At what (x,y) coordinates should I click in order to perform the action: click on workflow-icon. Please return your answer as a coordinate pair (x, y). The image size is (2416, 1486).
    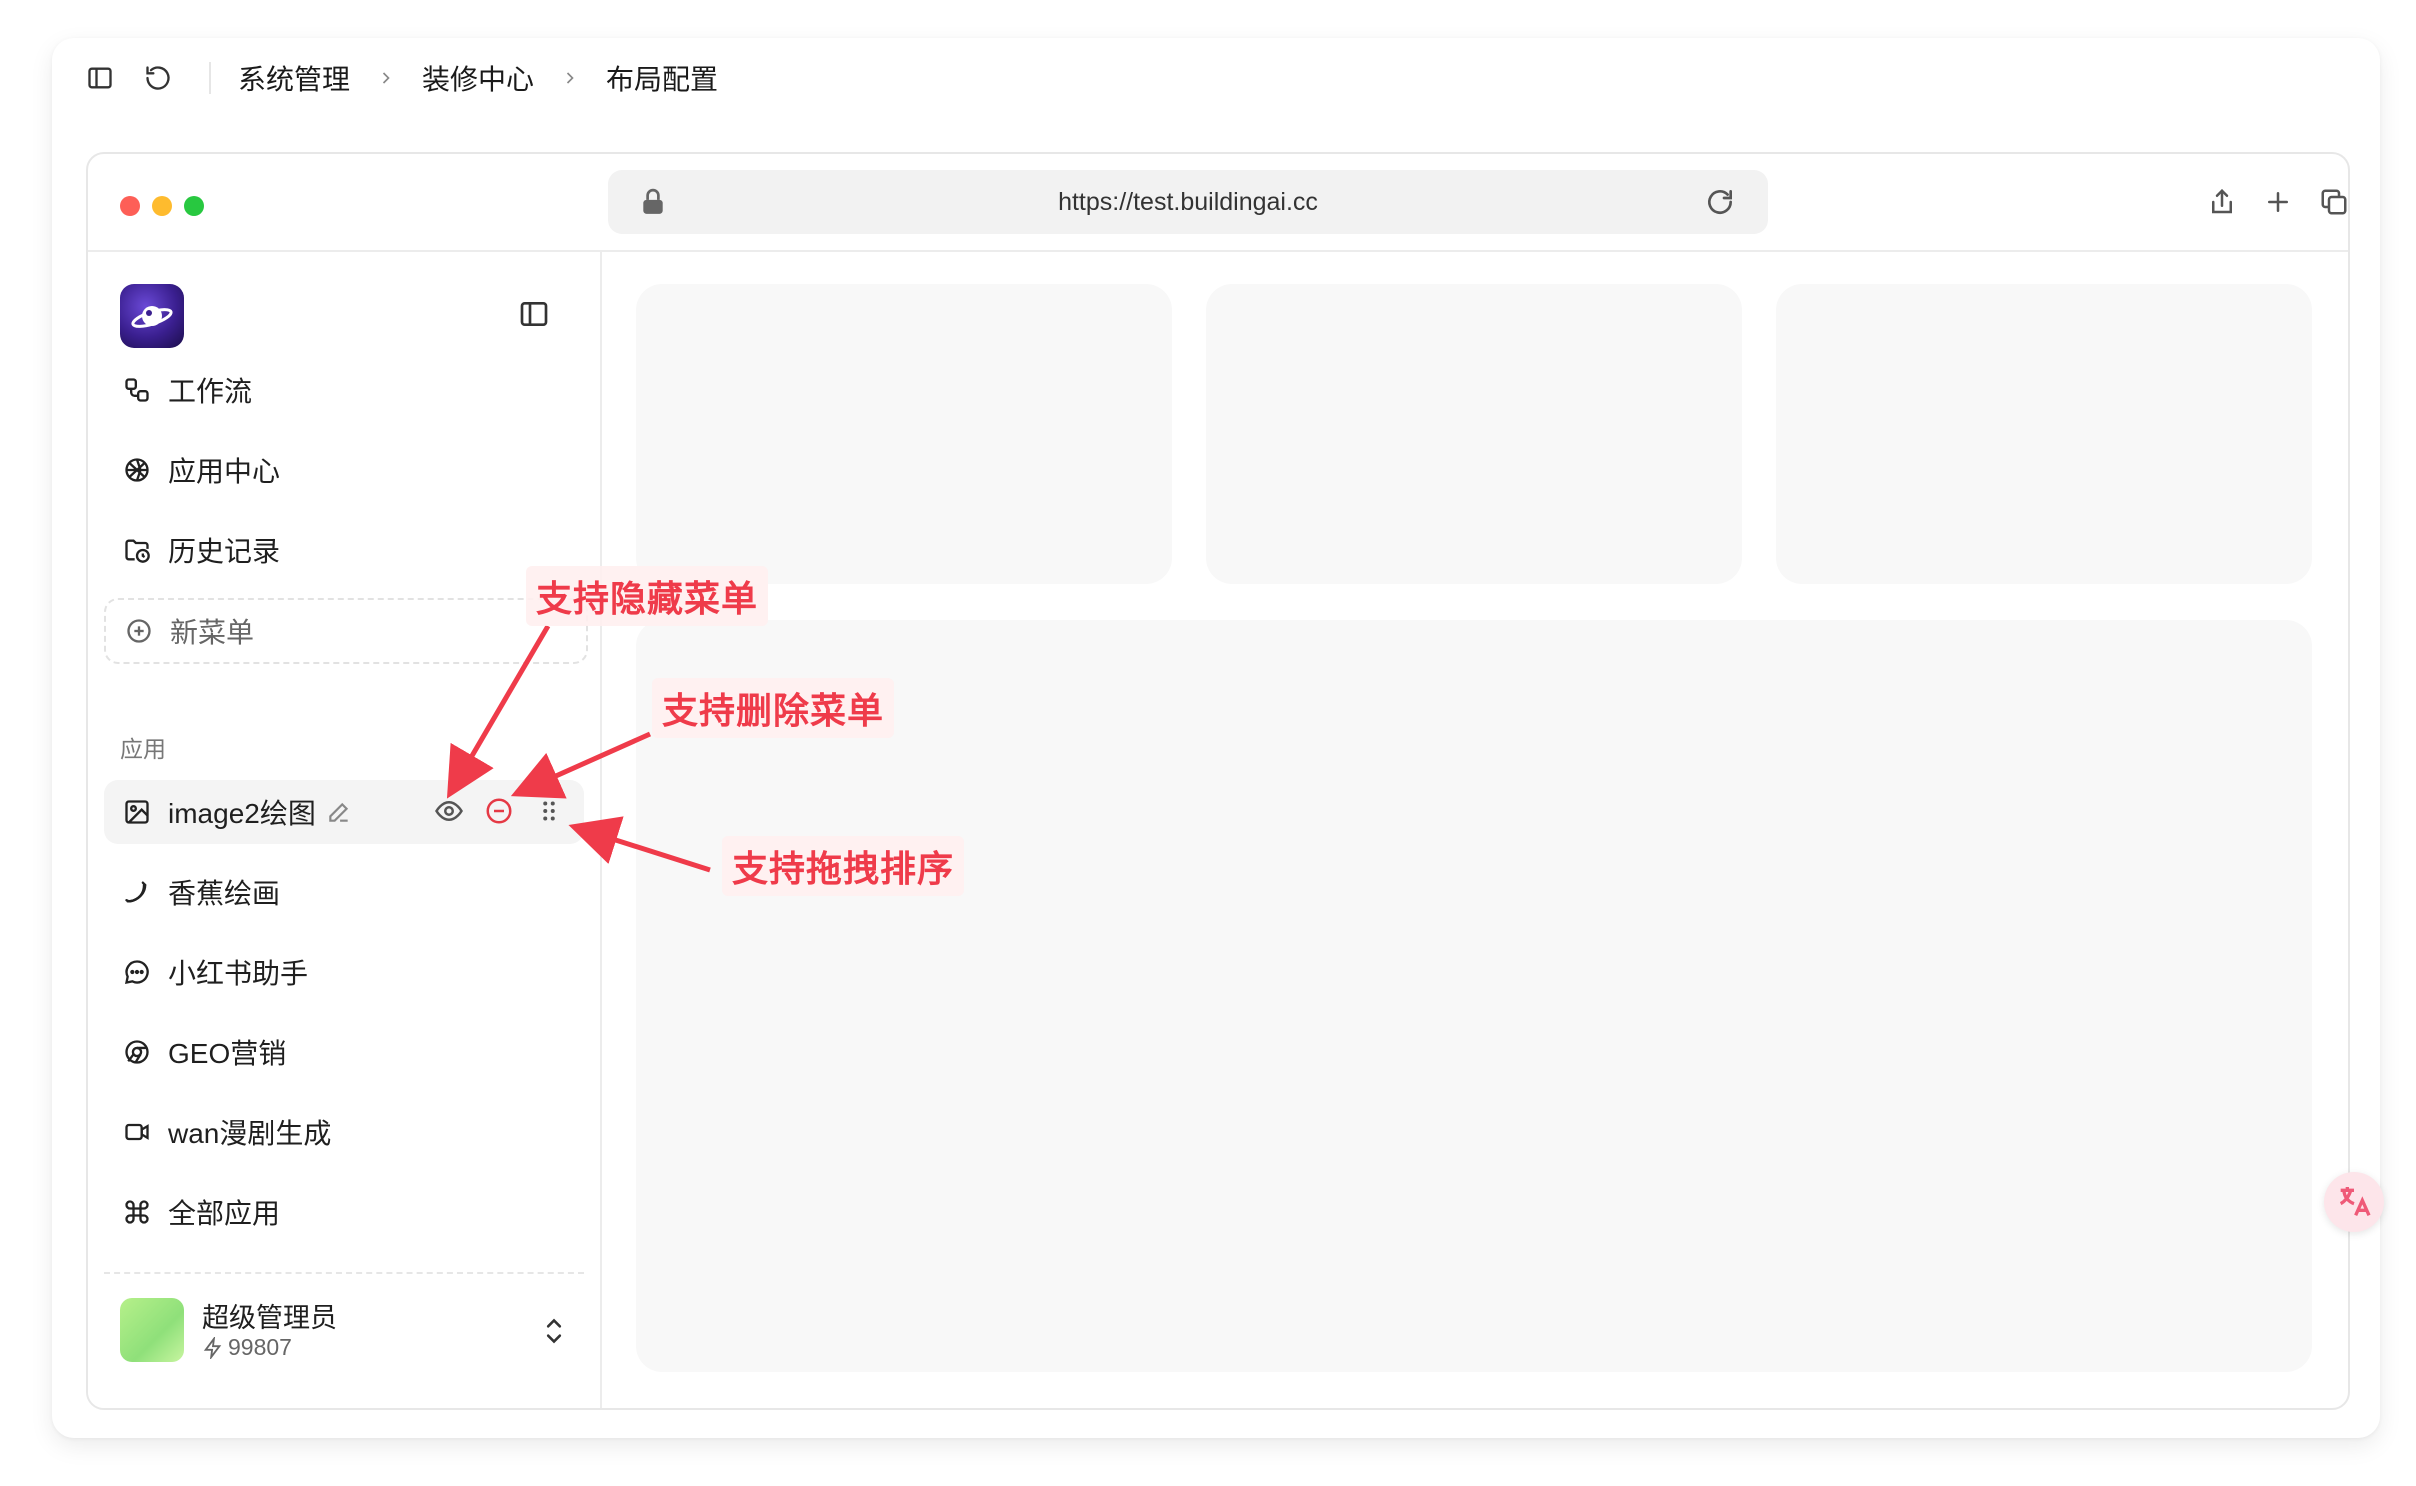
    Looking at the image, I should click on (137, 390).